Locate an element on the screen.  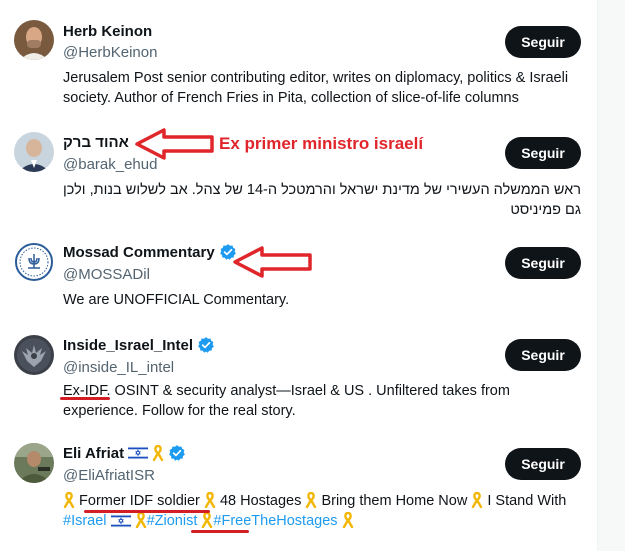
hashtag-link: #FreeTheHostages is located at coordinates (275, 521).